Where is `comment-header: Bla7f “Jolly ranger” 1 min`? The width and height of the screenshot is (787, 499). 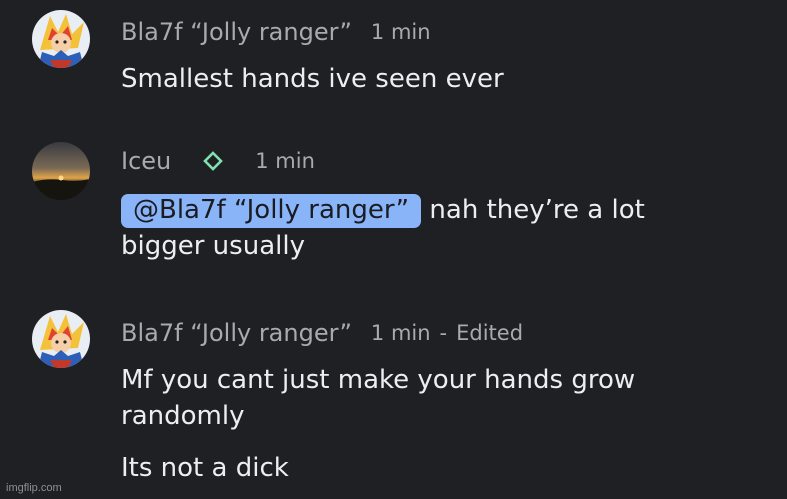 comment-header: Bla7f “Jolly ranger” 1 min is located at coordinates (276, 32).